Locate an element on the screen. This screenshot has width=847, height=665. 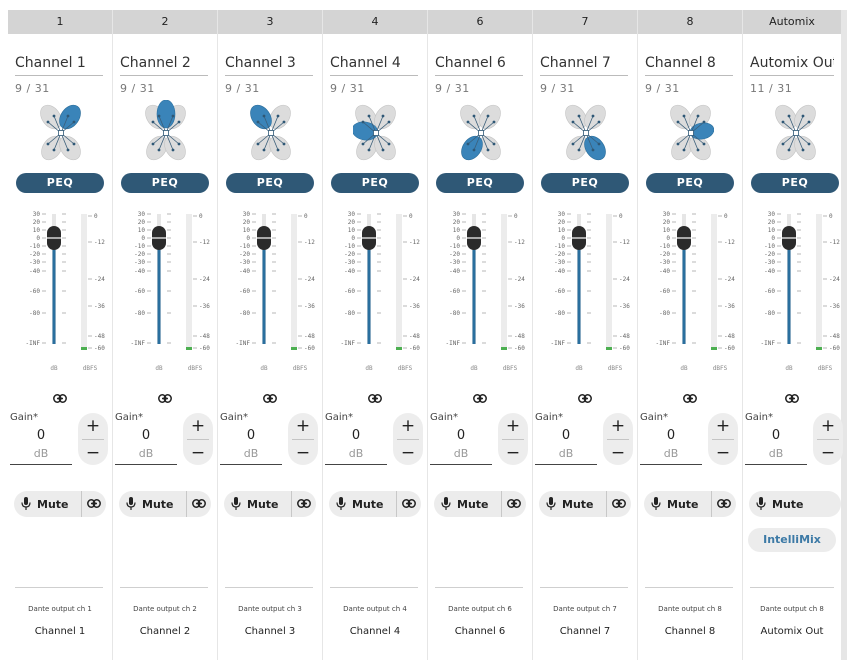
channel-name: Channel 1 is located at coordinates (59, 65).